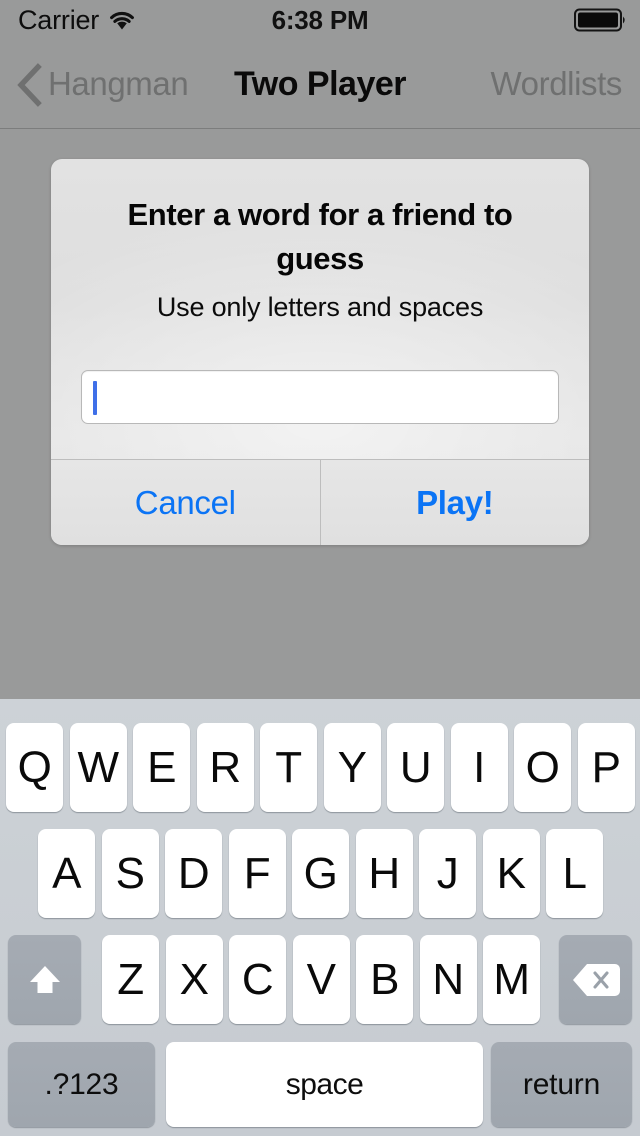  I want to click on shift-arrow-up-icon, so click(45, 980).